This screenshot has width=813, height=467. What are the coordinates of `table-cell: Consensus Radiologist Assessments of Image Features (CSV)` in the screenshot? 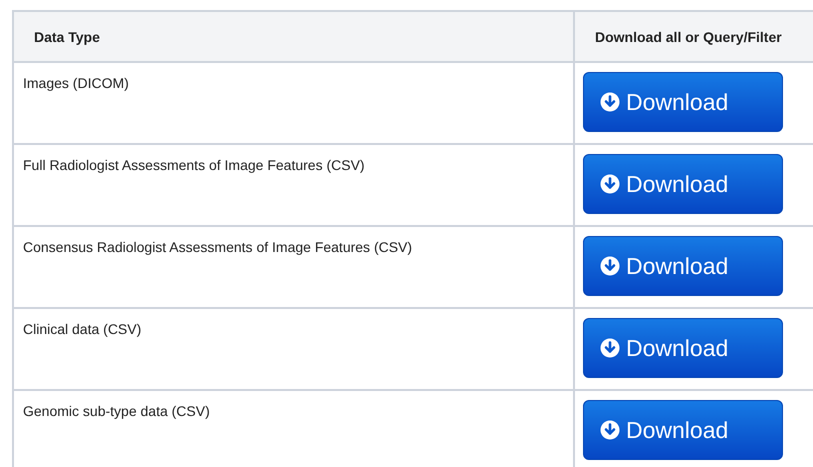 It's located at (217, 247).